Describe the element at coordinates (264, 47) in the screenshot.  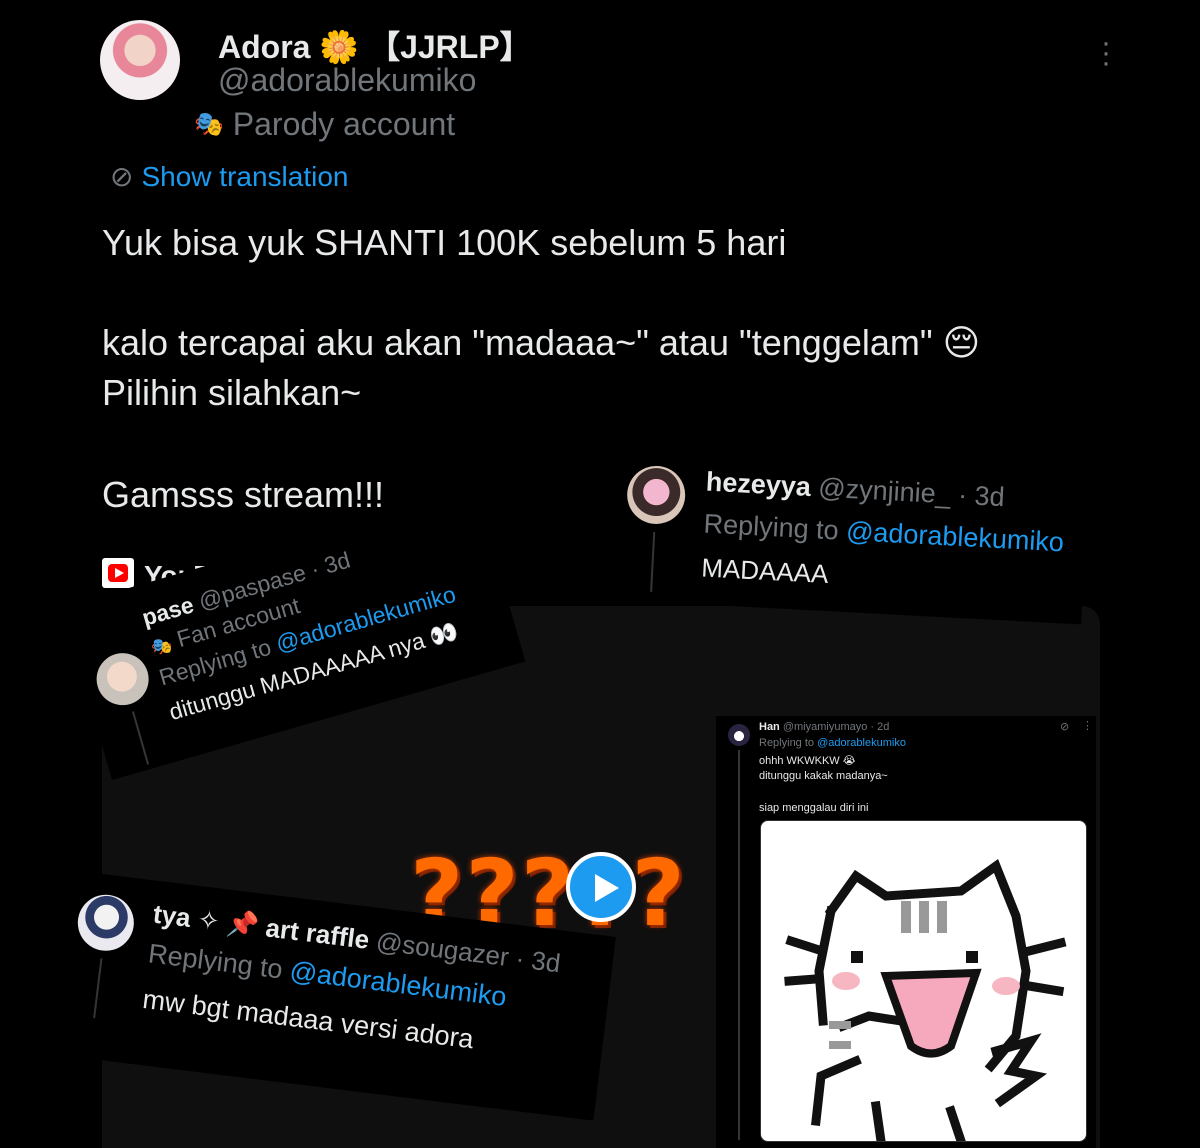
I see `author-display-name: Adora` at that location.